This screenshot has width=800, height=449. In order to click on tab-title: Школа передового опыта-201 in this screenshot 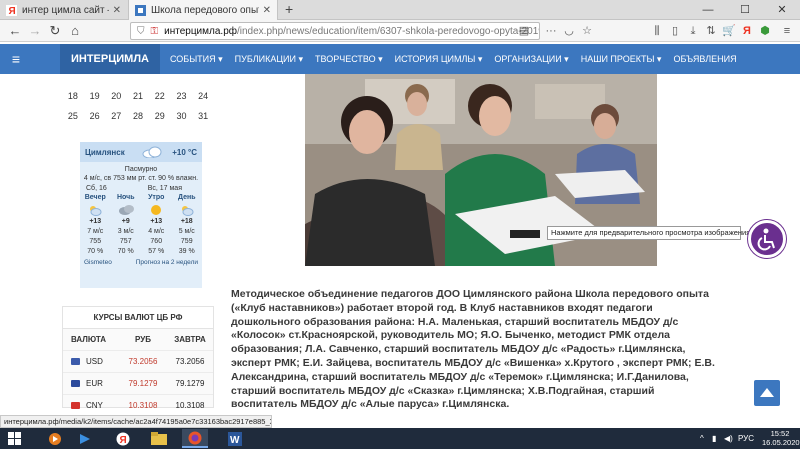, I will do `click(205, 10)`.